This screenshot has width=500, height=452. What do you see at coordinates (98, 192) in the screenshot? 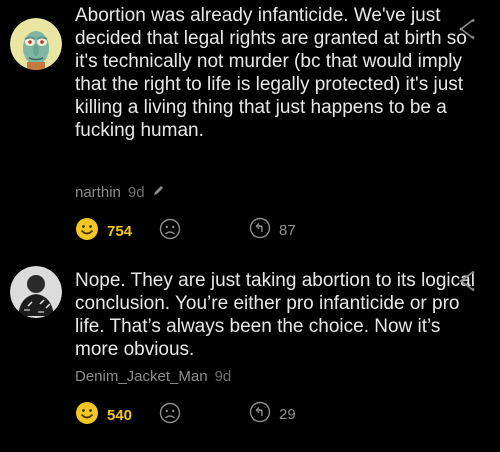
I see `username: narthin` at bounding box center [98, 192].